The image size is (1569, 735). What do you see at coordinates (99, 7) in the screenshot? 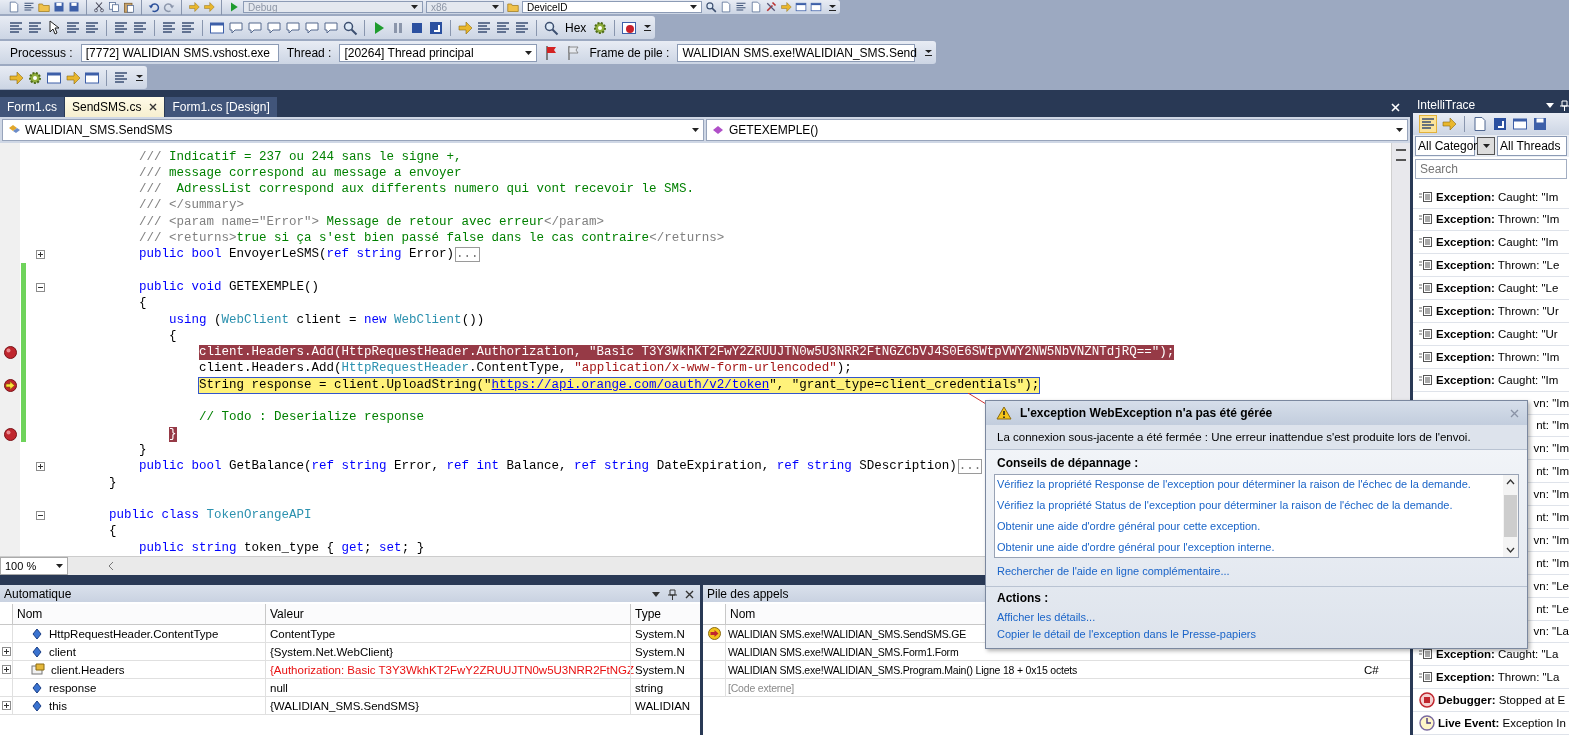
I see `scissors-icon` at bounding box center [99, 7].